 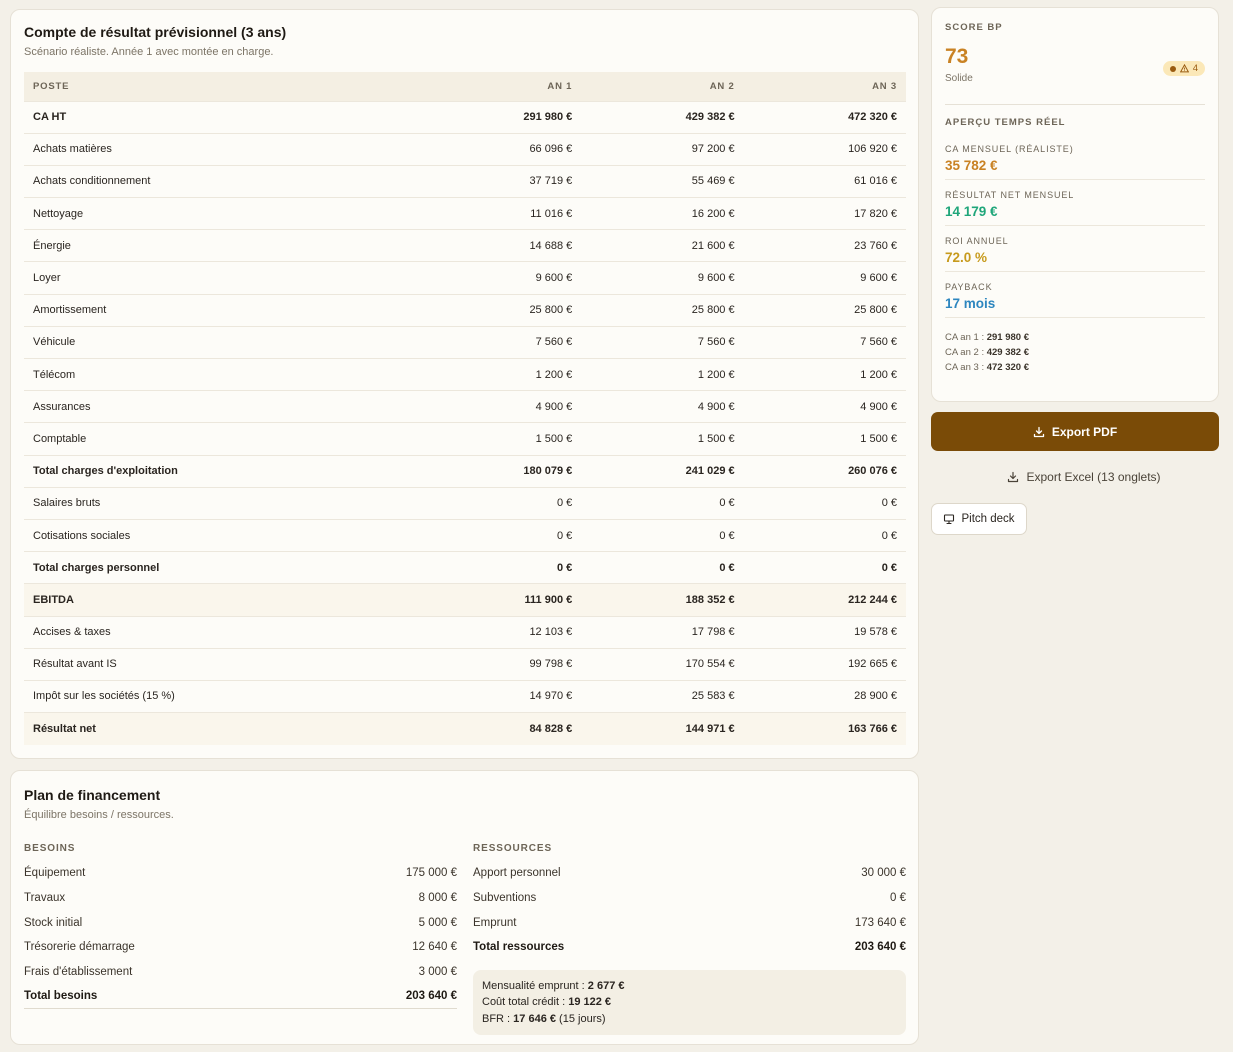 What do you see at coordinates (883, 873) in the screenshot?
I see `resources-item-value: 30 000 €` at bounding box center [883, 873].